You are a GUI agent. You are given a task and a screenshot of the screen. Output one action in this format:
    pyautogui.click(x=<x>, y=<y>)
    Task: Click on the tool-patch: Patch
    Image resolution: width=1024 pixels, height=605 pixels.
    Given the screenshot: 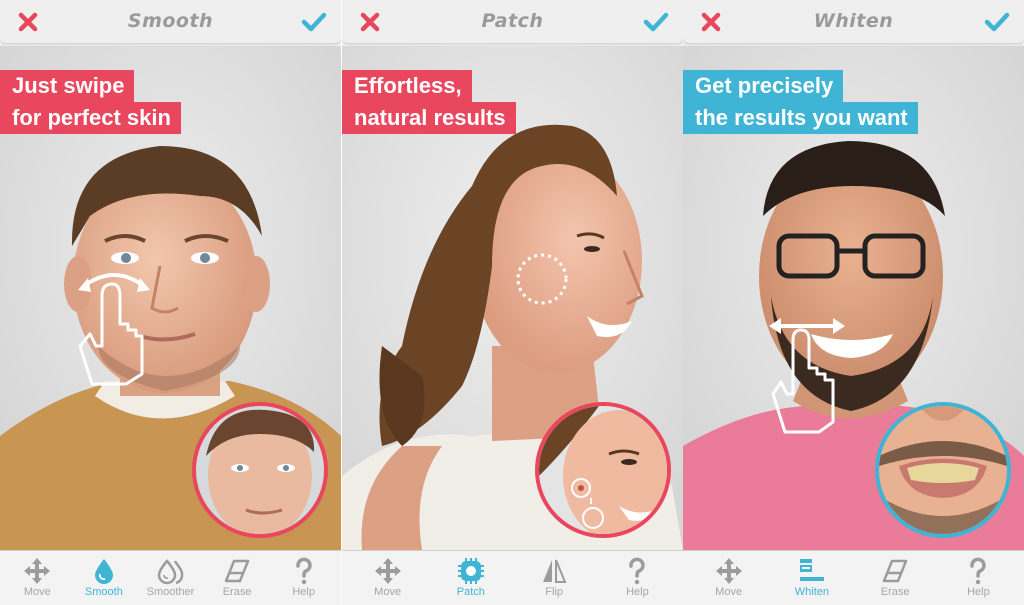 What is the action you would take?
    pyautogui.click(x=471, y=574)
    